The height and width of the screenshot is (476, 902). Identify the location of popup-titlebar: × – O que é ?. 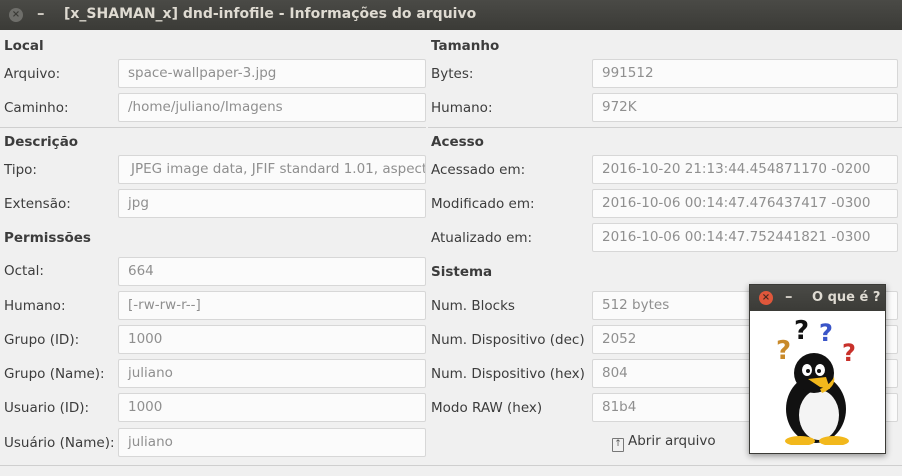
(817, 298).